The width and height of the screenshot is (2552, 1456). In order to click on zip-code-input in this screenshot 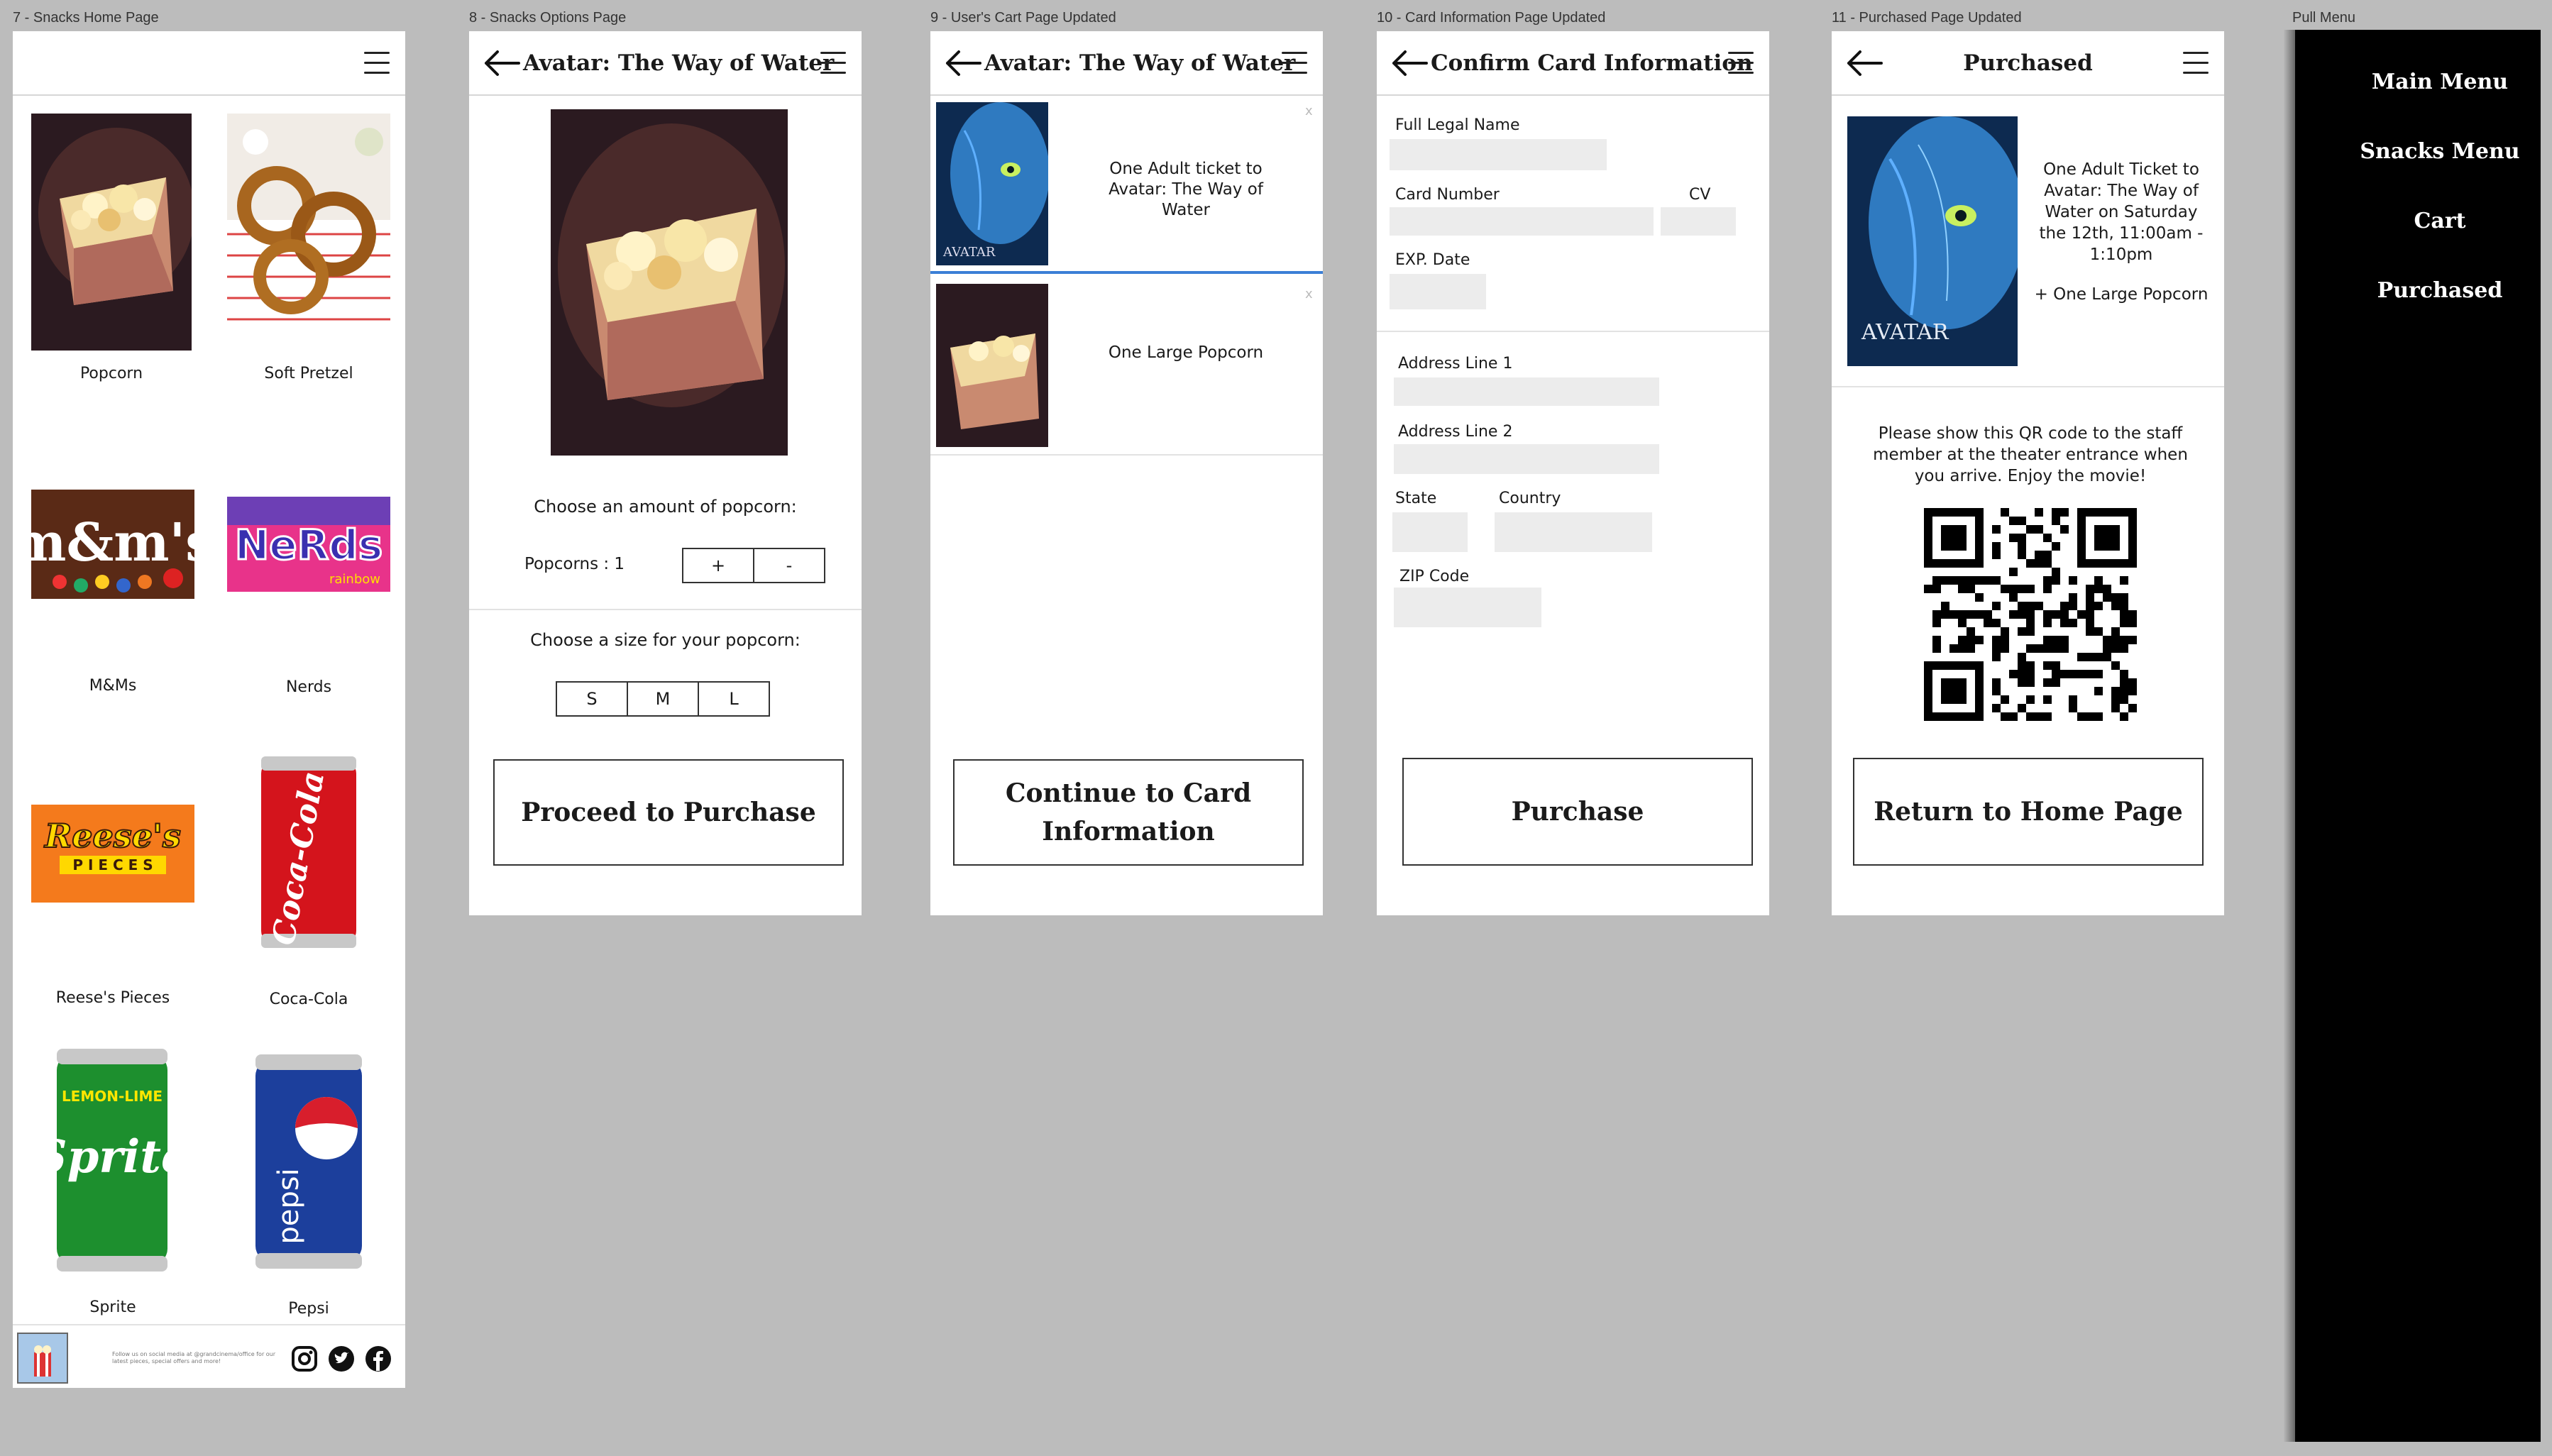, I will do `click(1467, 607)`.